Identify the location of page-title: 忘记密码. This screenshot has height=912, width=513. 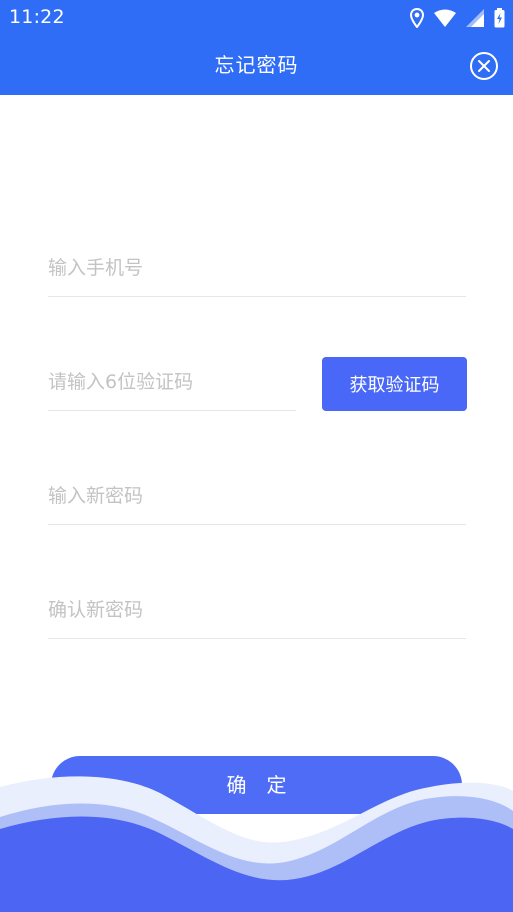
(256, 65).